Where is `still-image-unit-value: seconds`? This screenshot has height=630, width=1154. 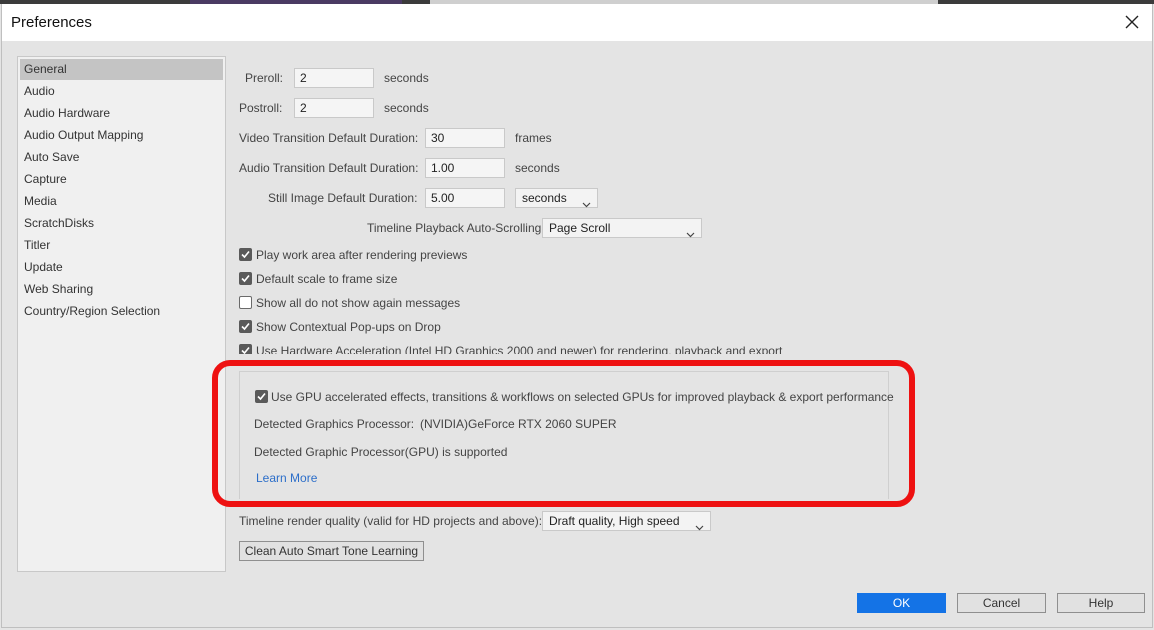 still-image-unit-value: seconds is located at coordinates (544, 198).